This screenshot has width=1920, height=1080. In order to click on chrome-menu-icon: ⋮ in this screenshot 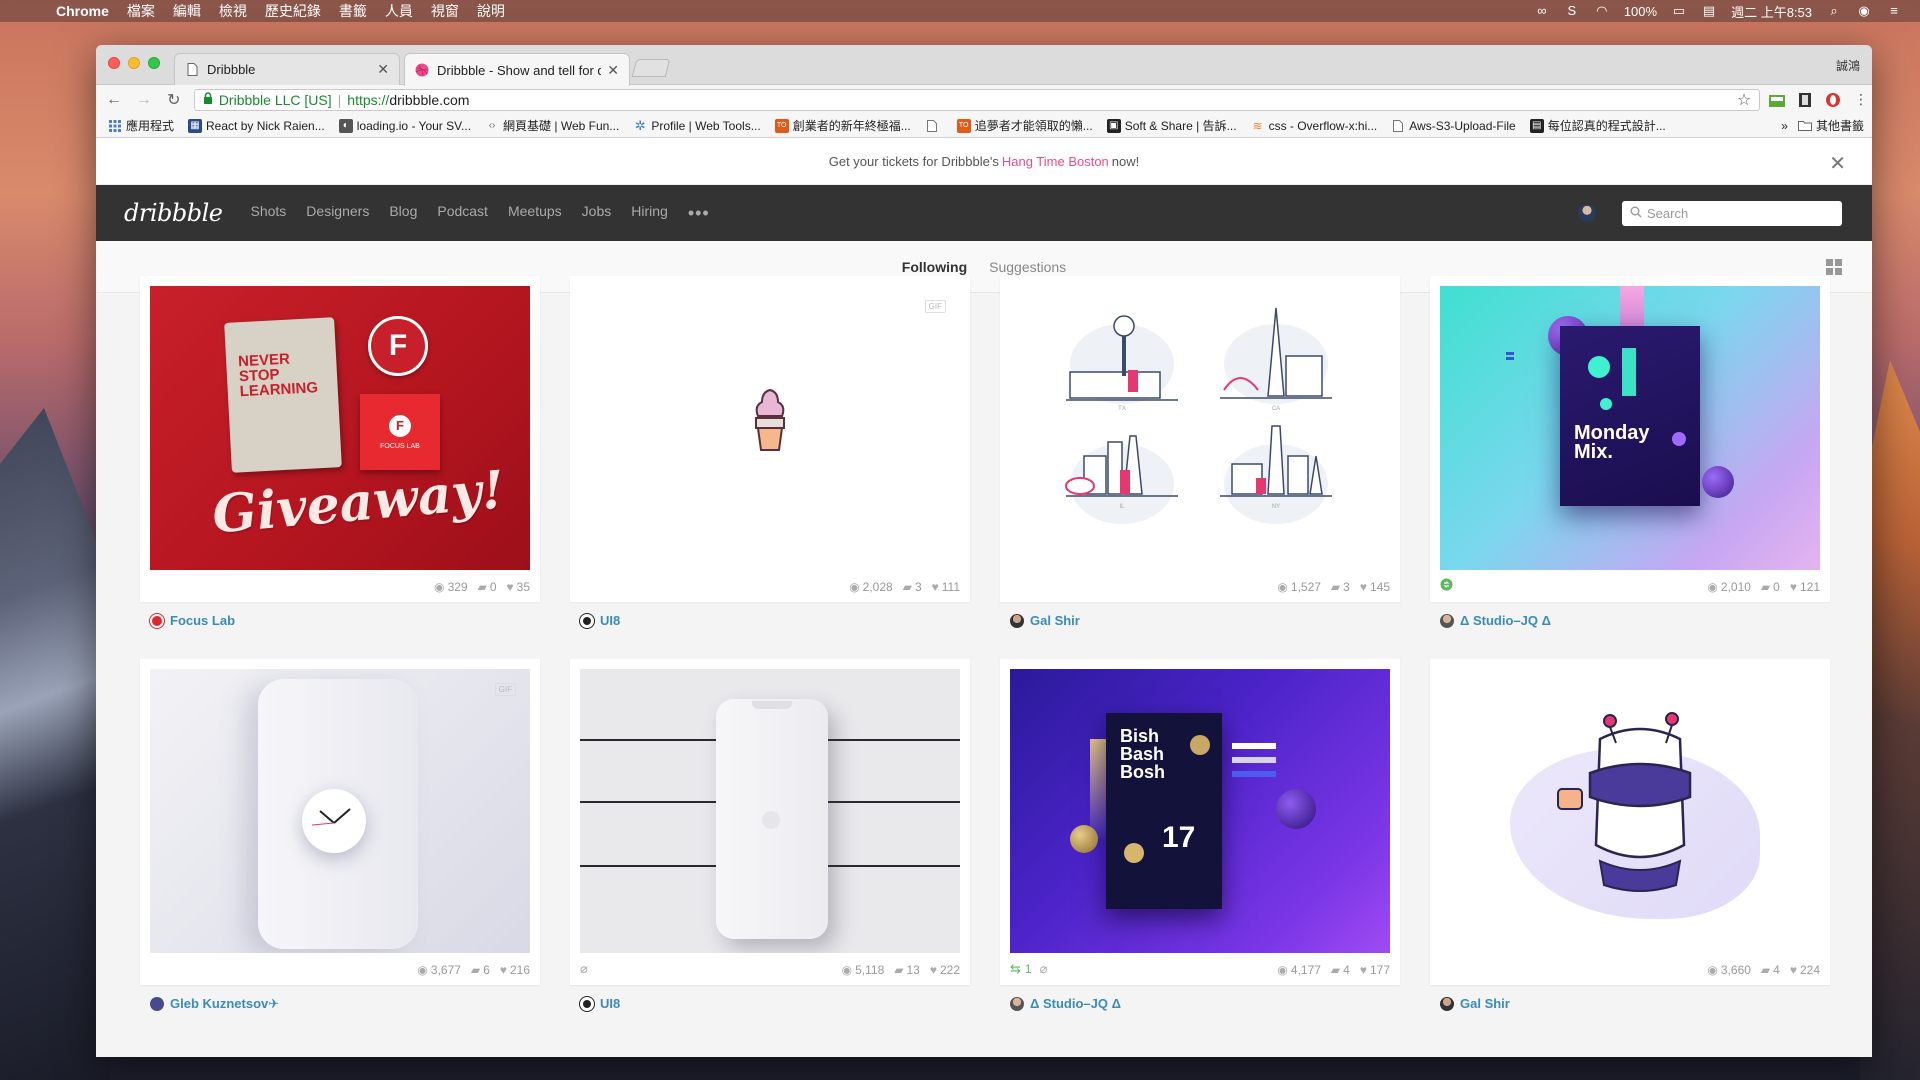, I will do `click(1861, 100)`.